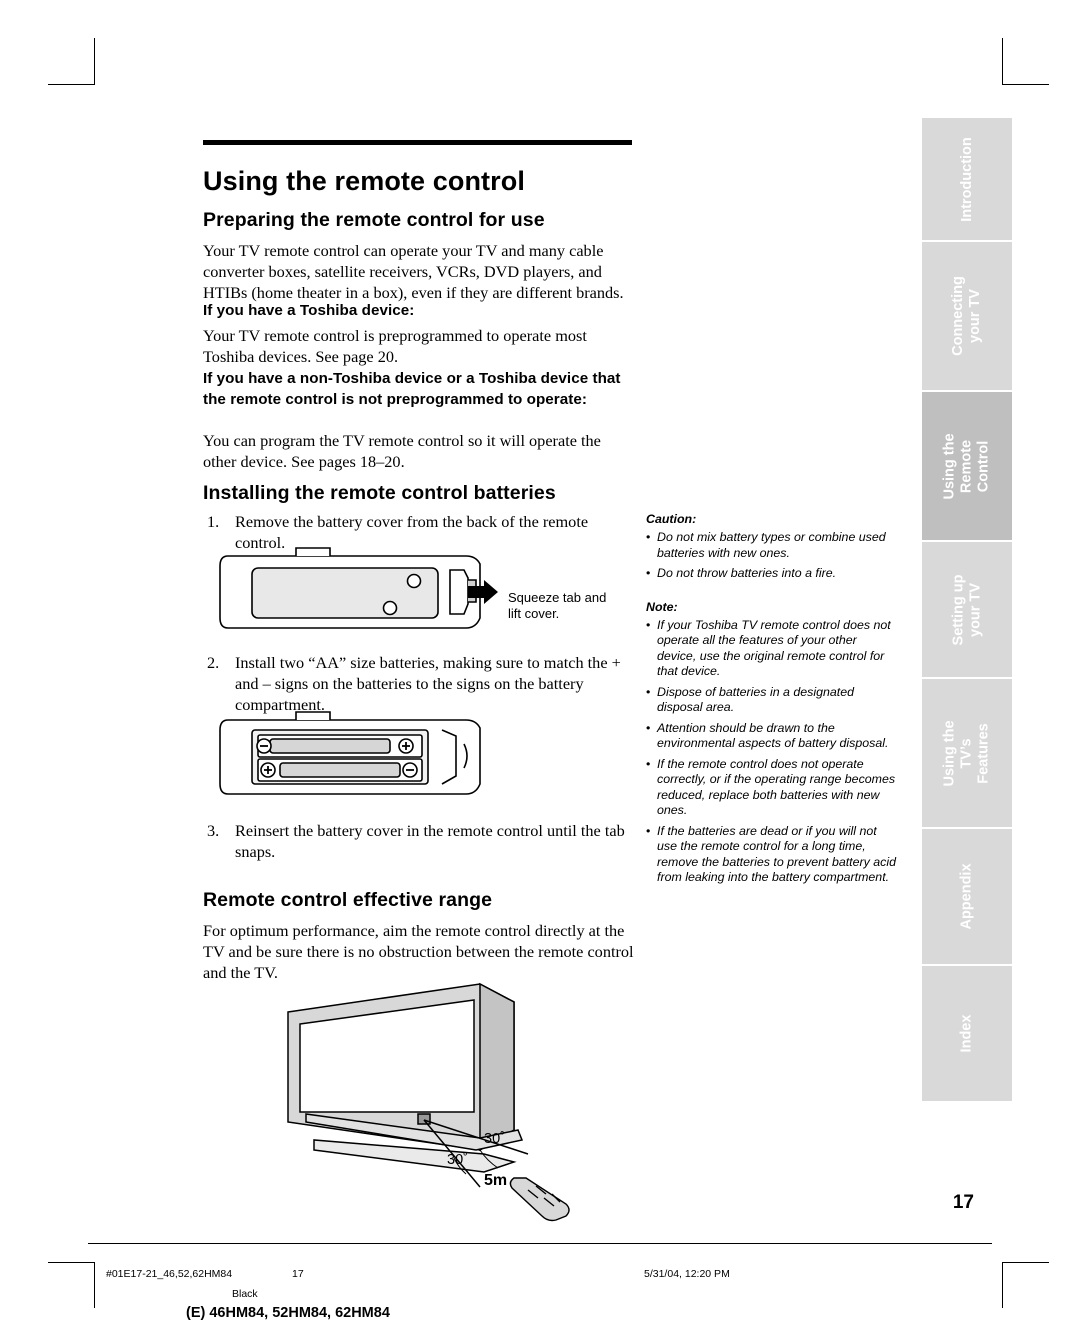 This screenshot has width=1080, height=1344. I want to click on tab-introduction-label: Introduction, so click(966, 179).